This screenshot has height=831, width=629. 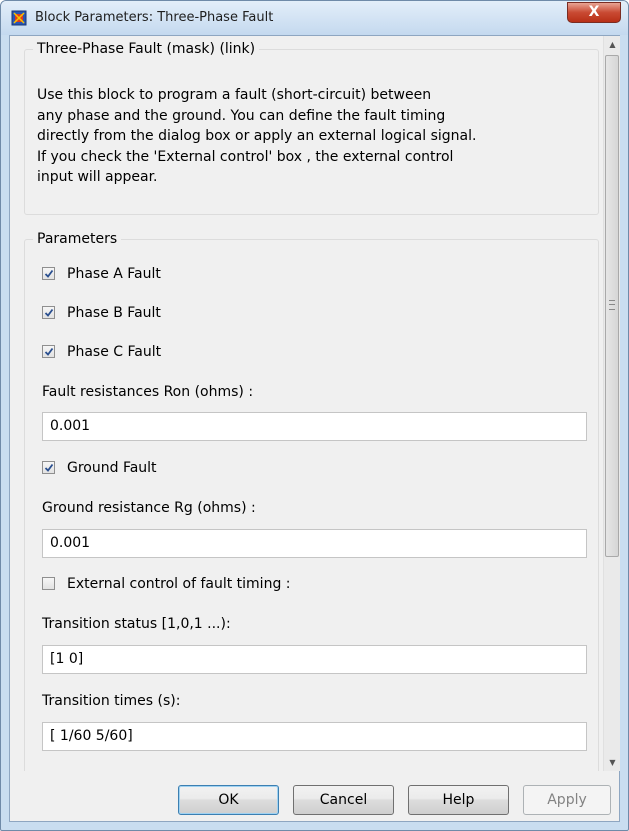 I want to click on ground-resistance-label: Ground resistance Rg (ohms) :, so click(x=149, y=508).